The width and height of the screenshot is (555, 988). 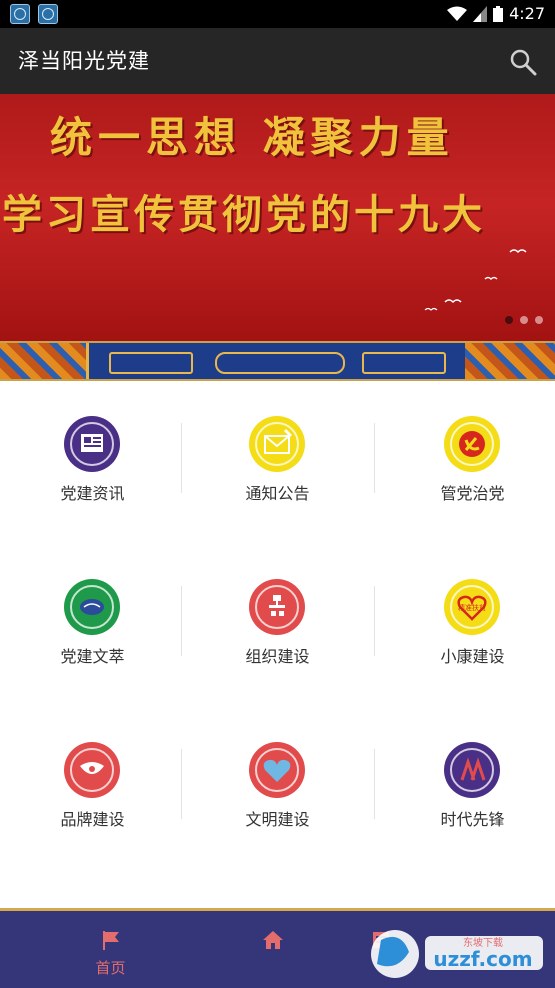 What do you see at coordinates (244, 214) in the screenshot?
I see `banner-slogan-line2: 学习宣传贯彻党的十九大` at bounding box center [244, 214].